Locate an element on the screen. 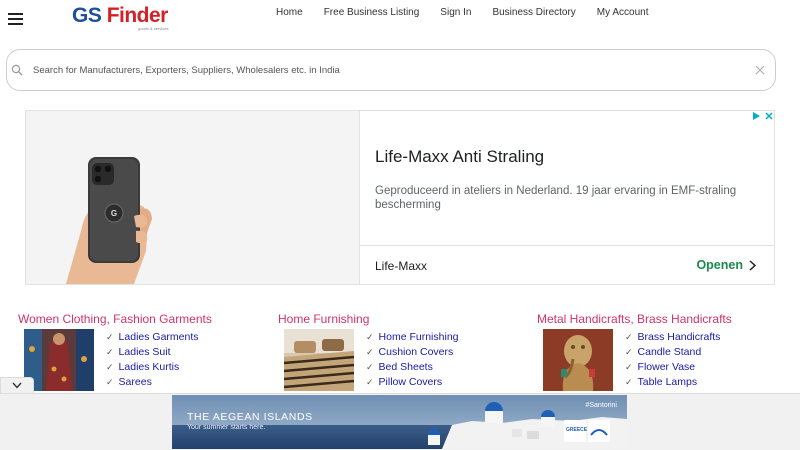 The width and height of the screenshot is (800, 450). category-link: ✓ Pillow Covers is located at coordinates (412, 382).